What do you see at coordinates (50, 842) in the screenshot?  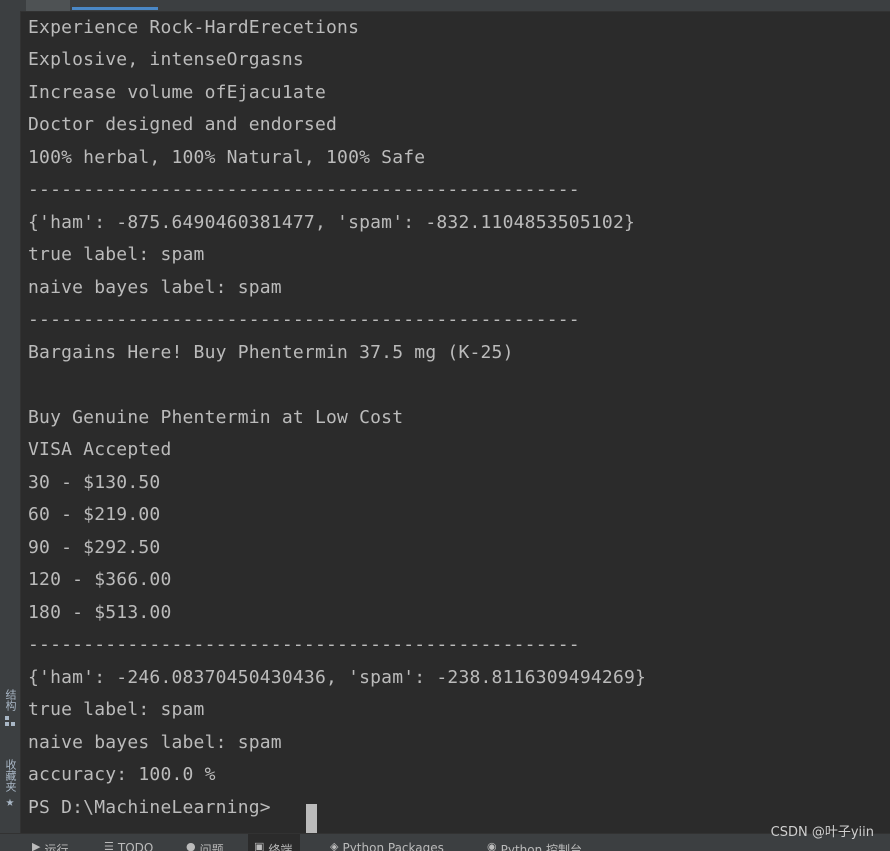 I see `tab-run: ▶ 运行` at bounding box center [50, 842].